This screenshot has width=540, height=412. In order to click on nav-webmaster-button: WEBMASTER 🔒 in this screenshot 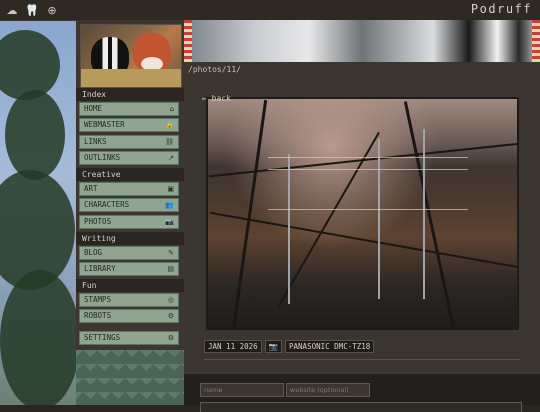, I will do `click(129, 125)`.